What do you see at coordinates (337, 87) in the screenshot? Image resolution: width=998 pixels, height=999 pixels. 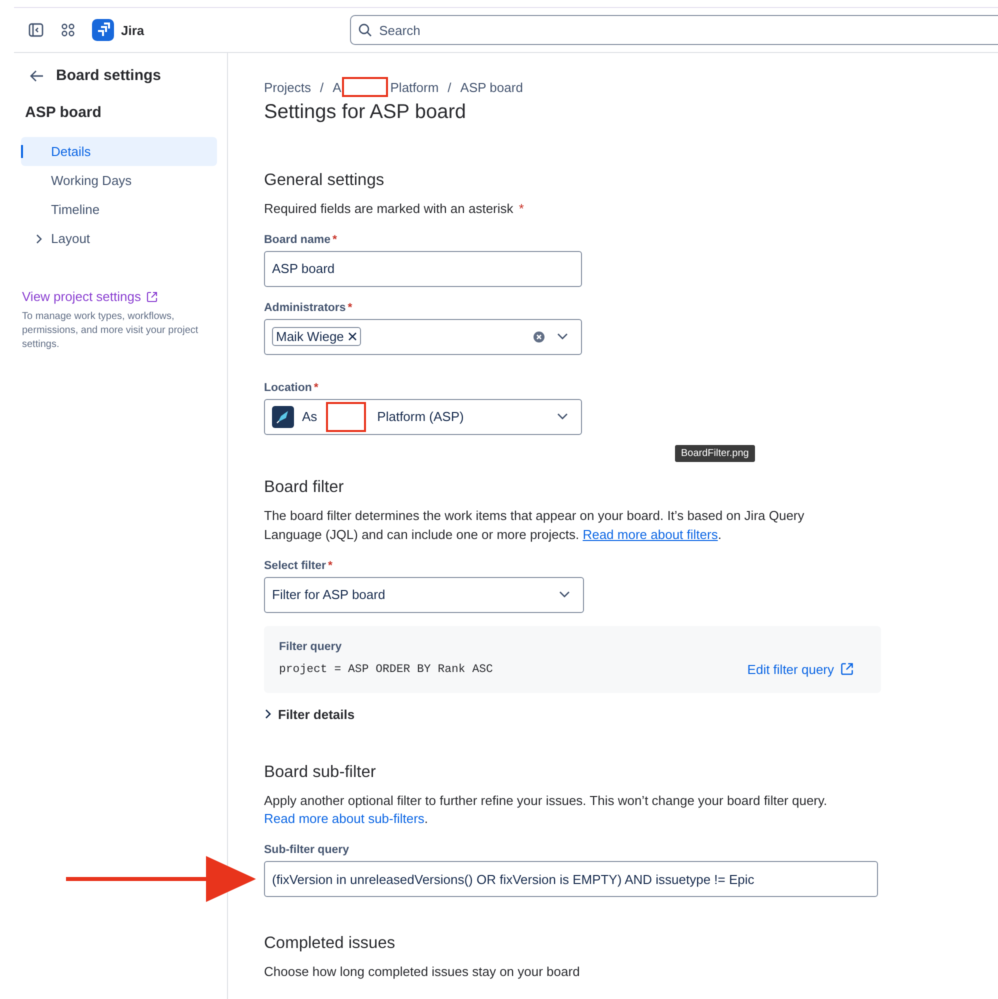 I see `breadcrumb-link: A` at bounding box center [337, 87].